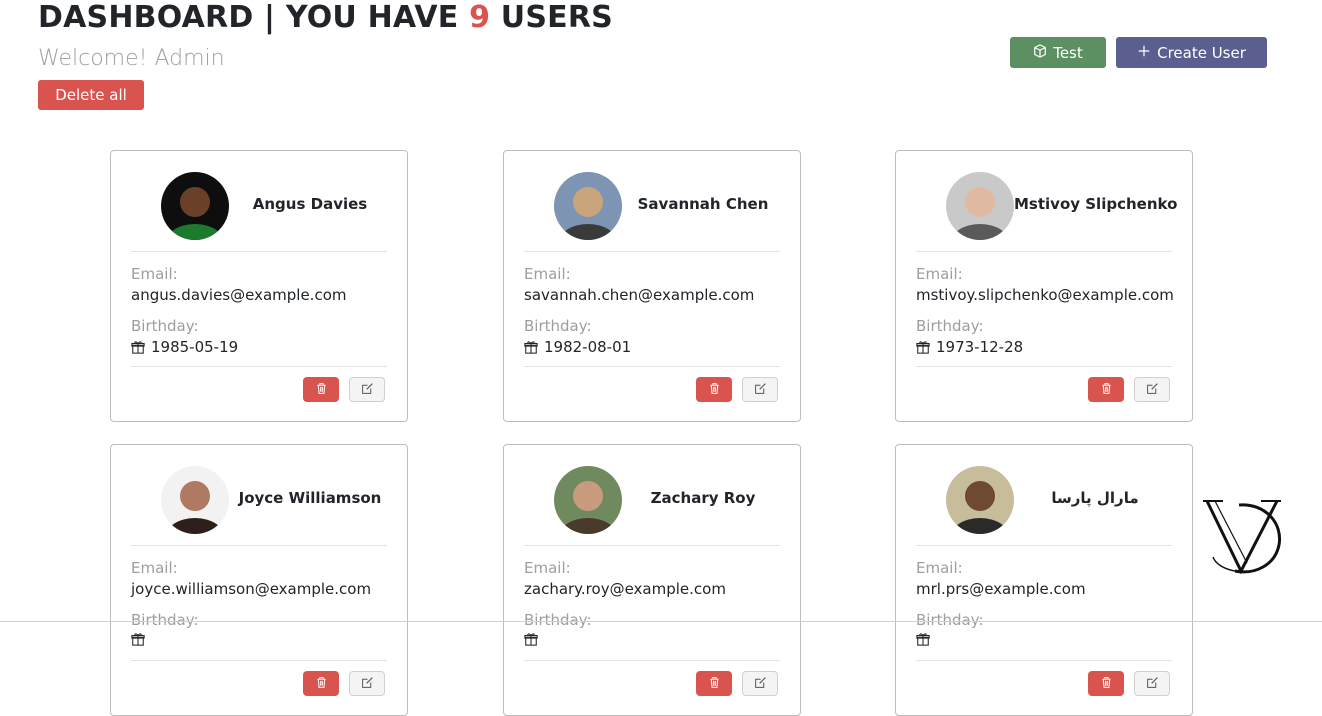 This screenshot has width=1322, height=716. Describe the element at coordinates (551, 17) in the screenshot. I see `title-suffix: USERS` at that location.